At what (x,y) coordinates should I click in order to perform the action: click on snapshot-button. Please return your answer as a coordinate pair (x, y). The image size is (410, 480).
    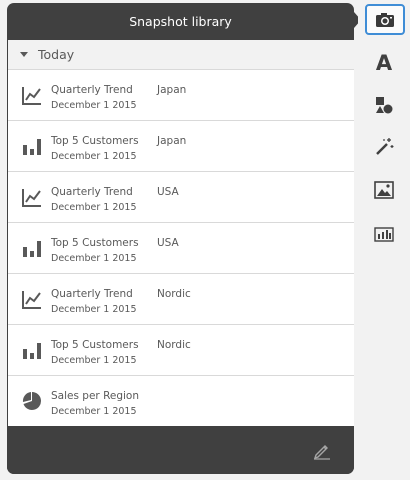
    Looking at the image, I should click on (385, 19).